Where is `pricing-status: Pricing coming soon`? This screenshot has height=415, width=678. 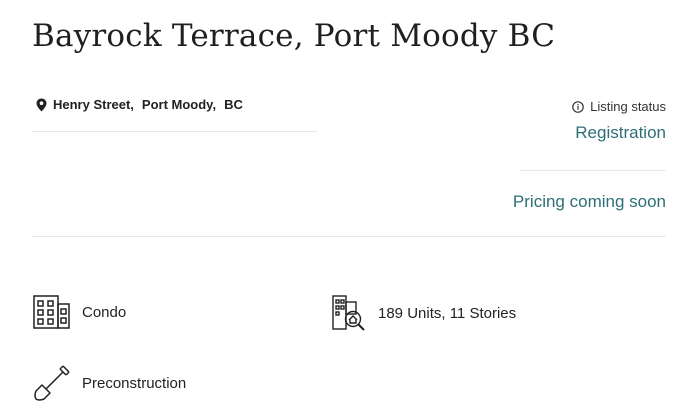 pricing-status: Pricing coming soon is located at coordinates (589, 201).